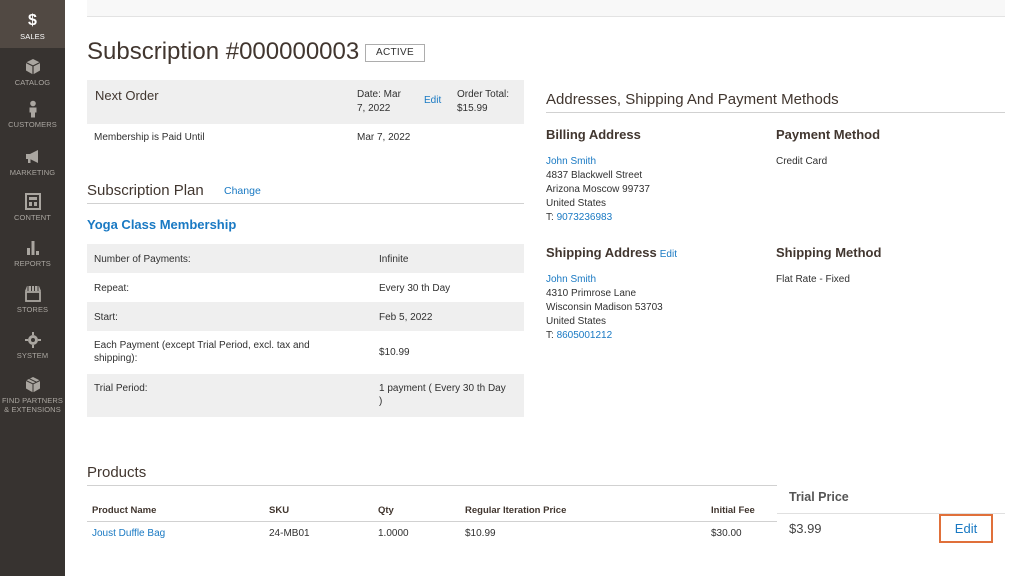 The width and height of the screenshot is (1024, 576). I want to click on plan-row-label-line2: shipping):, so click(116, 358).